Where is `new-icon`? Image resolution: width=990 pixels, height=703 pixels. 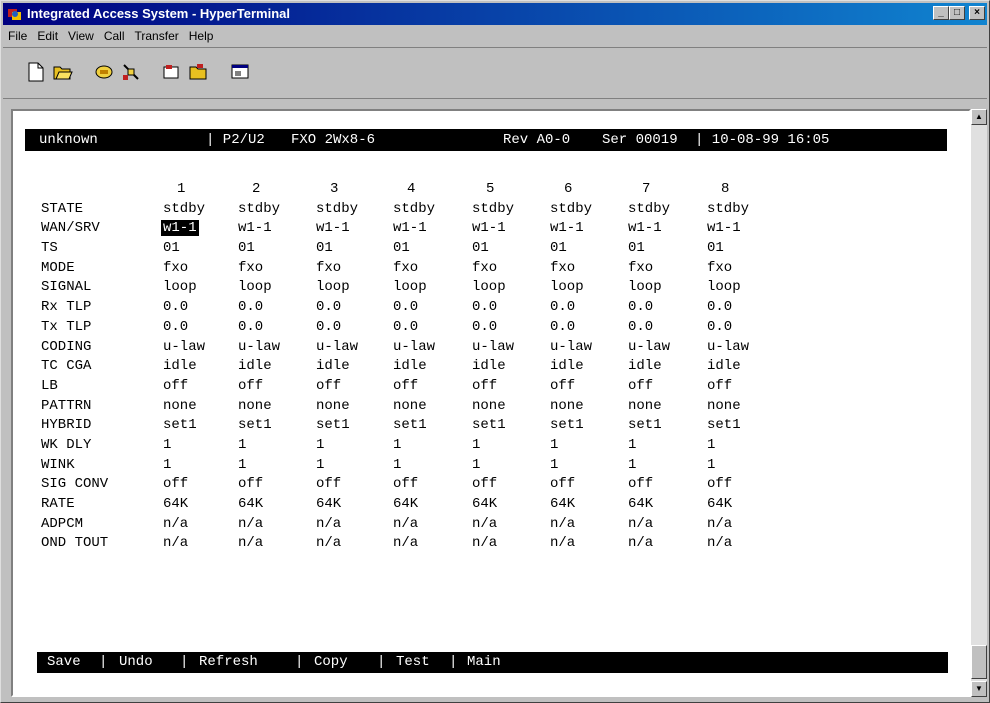 new-icon is located at coordinates (36, 72).